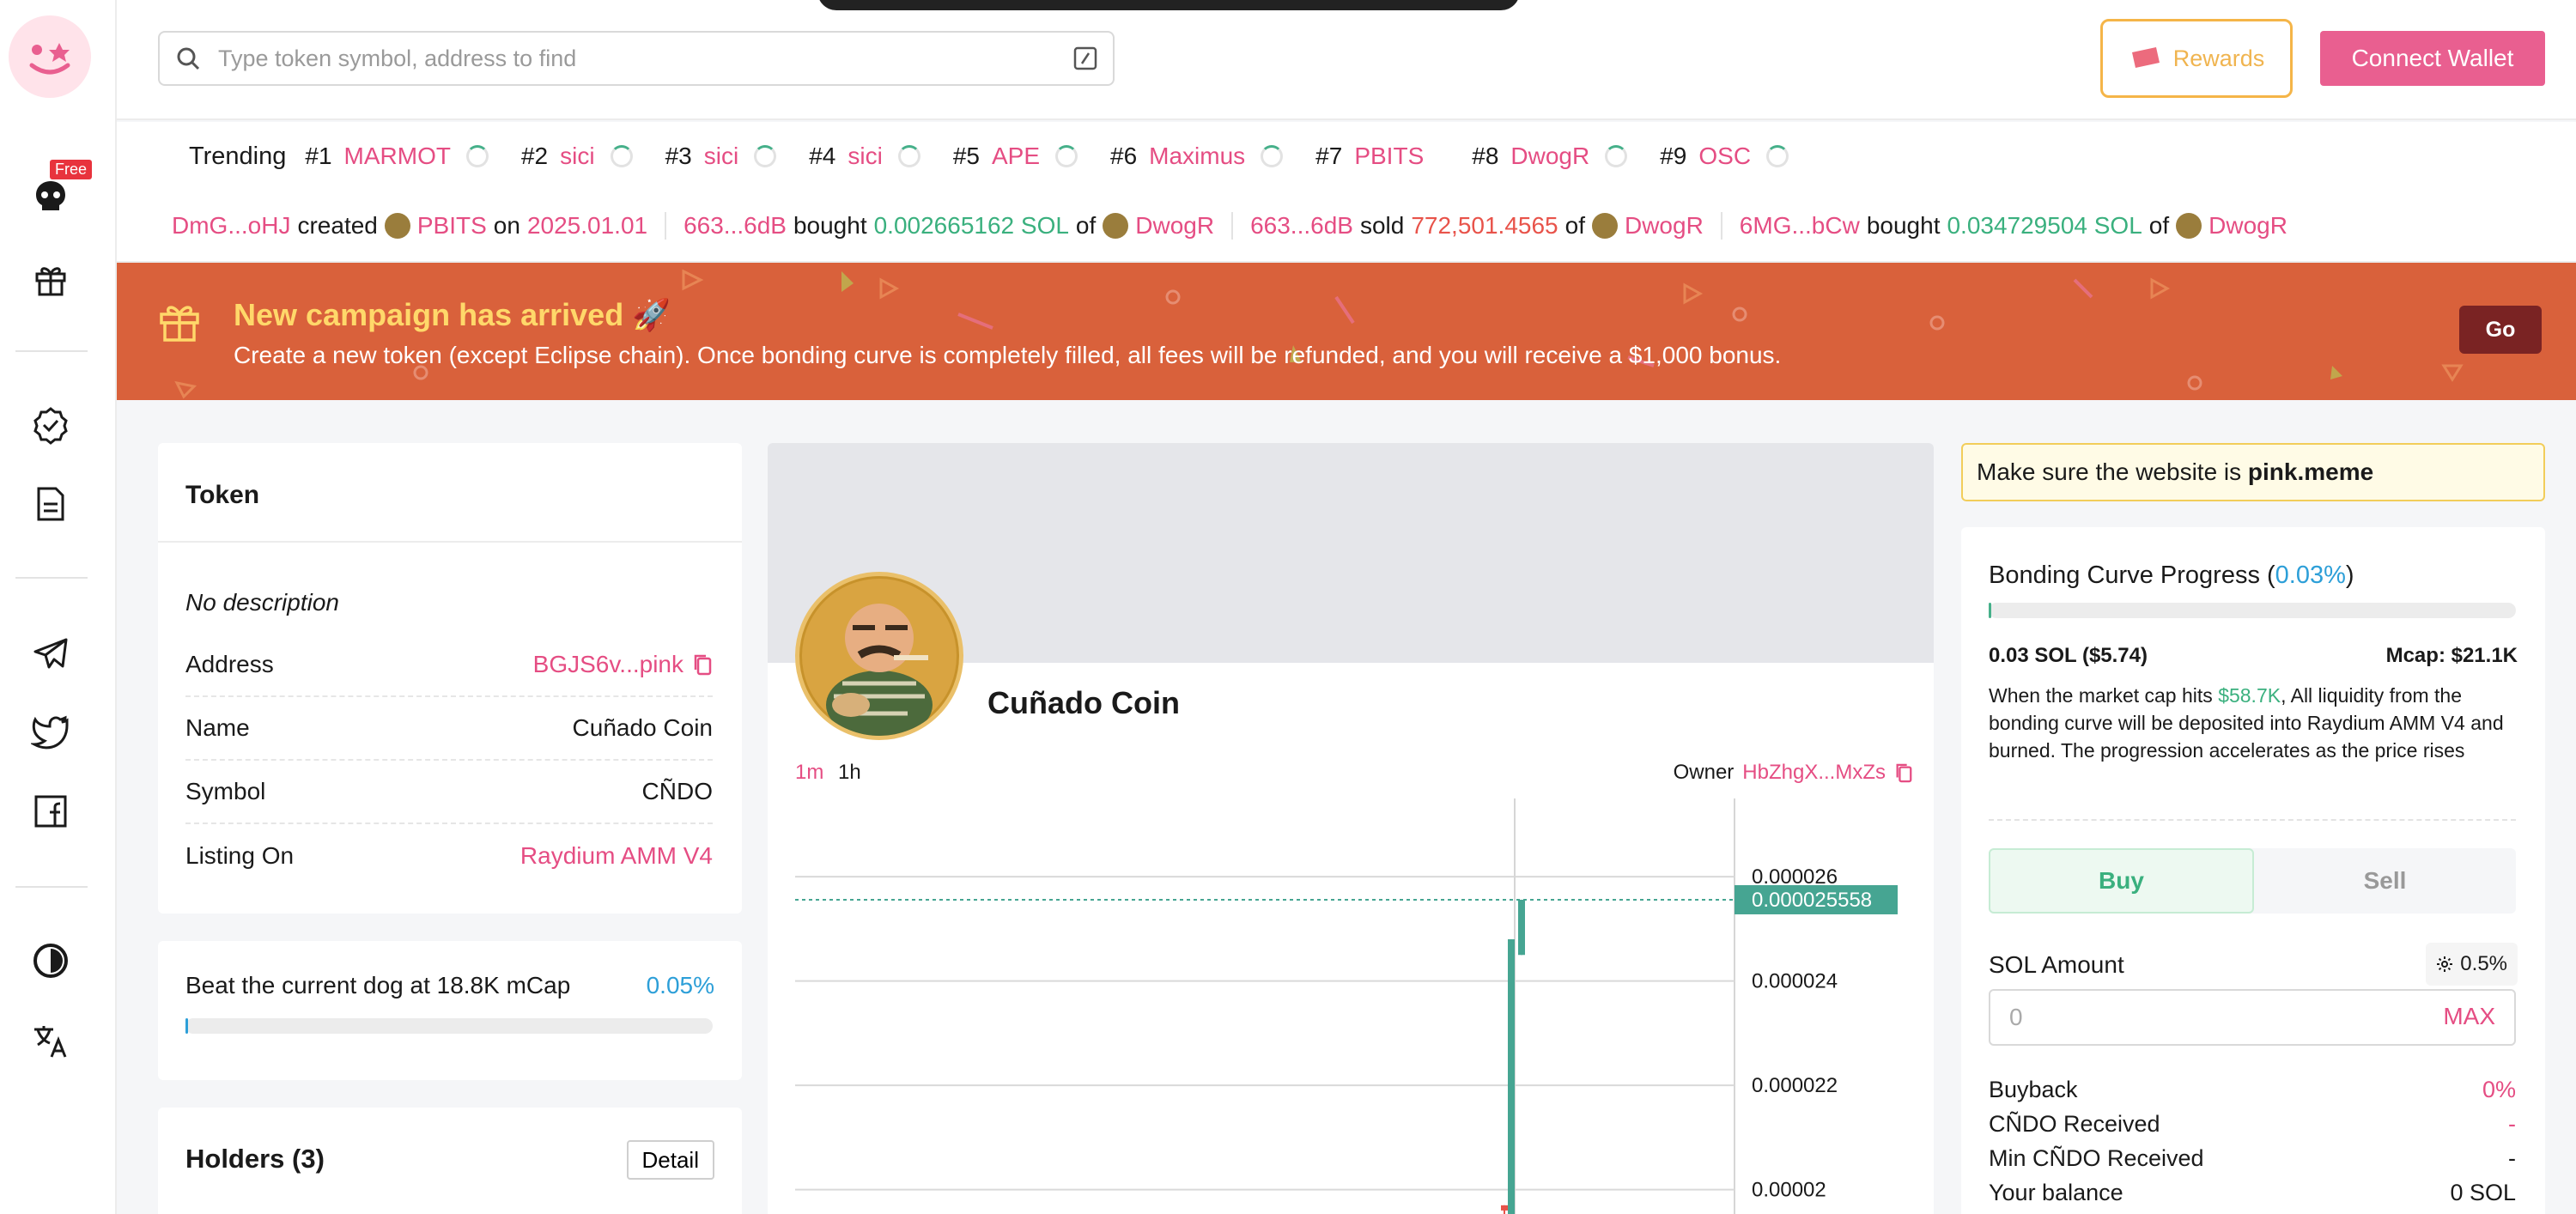  I want to click on sidebar-item-gift, so click(51, 279).